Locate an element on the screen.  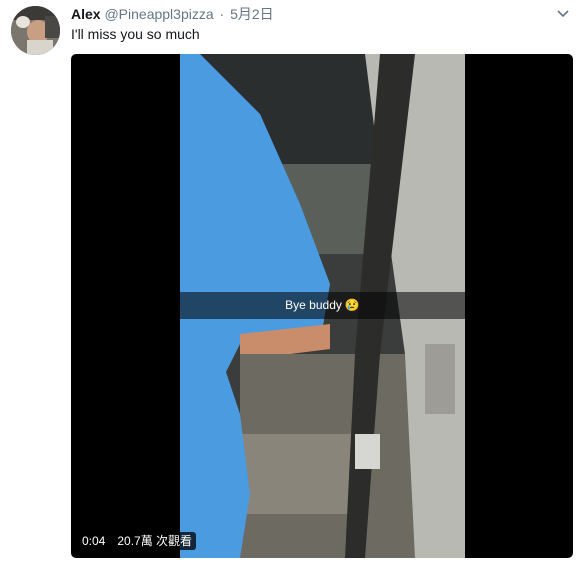
view-count-badge: 20.7萬 次觀看 is located at coordinates (155, 541).